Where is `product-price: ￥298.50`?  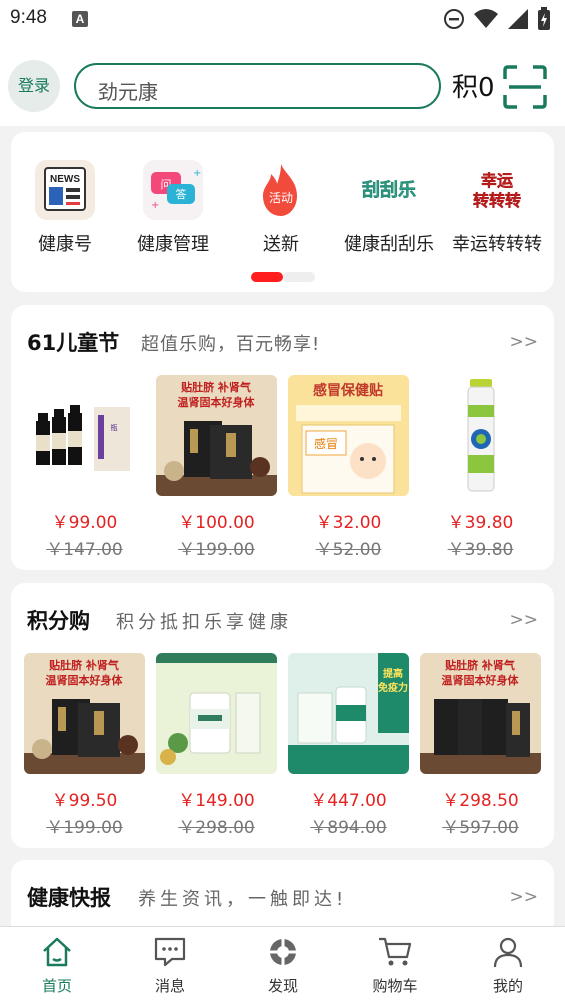
product-price: ￥298.50 is located at coordinates (480, 801).